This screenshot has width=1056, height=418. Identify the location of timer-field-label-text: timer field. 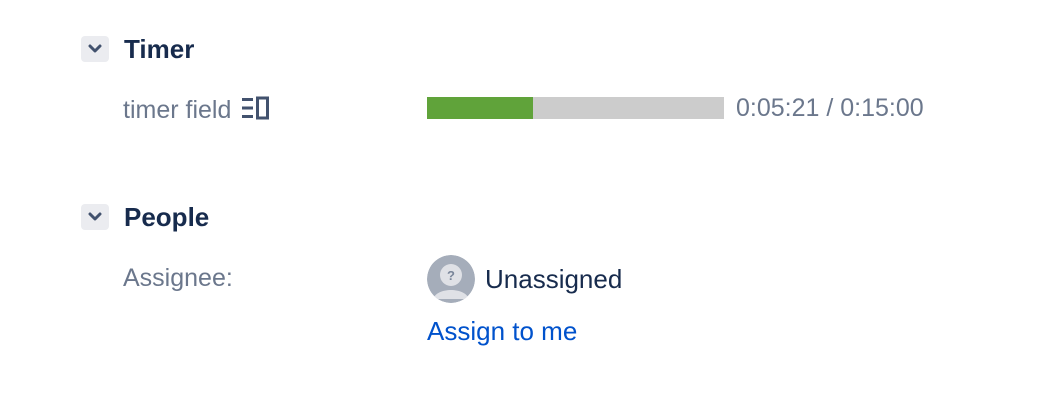
(177, 110).